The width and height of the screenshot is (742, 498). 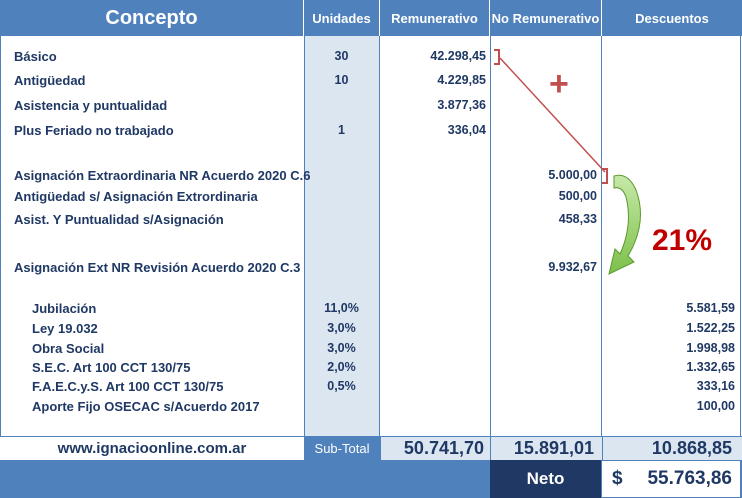 What do you see at coordinates (341, 236) in the screenshot?
I see `unidades-column-bg` at bounding box center [341, 236].